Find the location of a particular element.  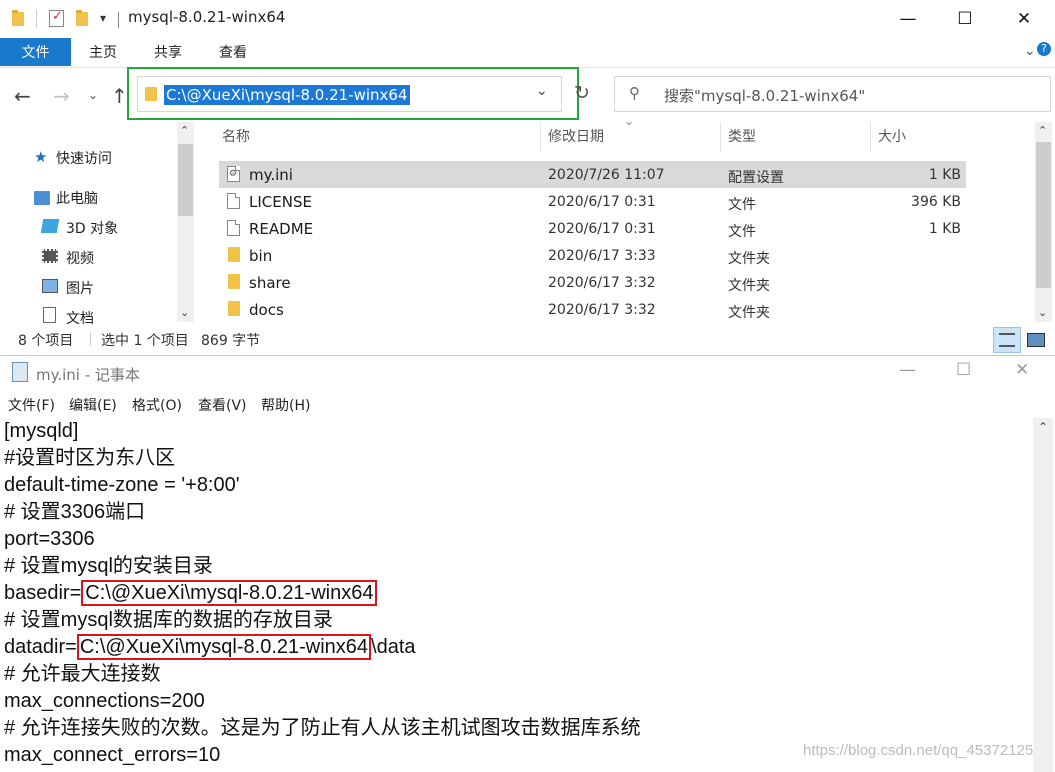

computer-icon is located at coordinates (42, 198).